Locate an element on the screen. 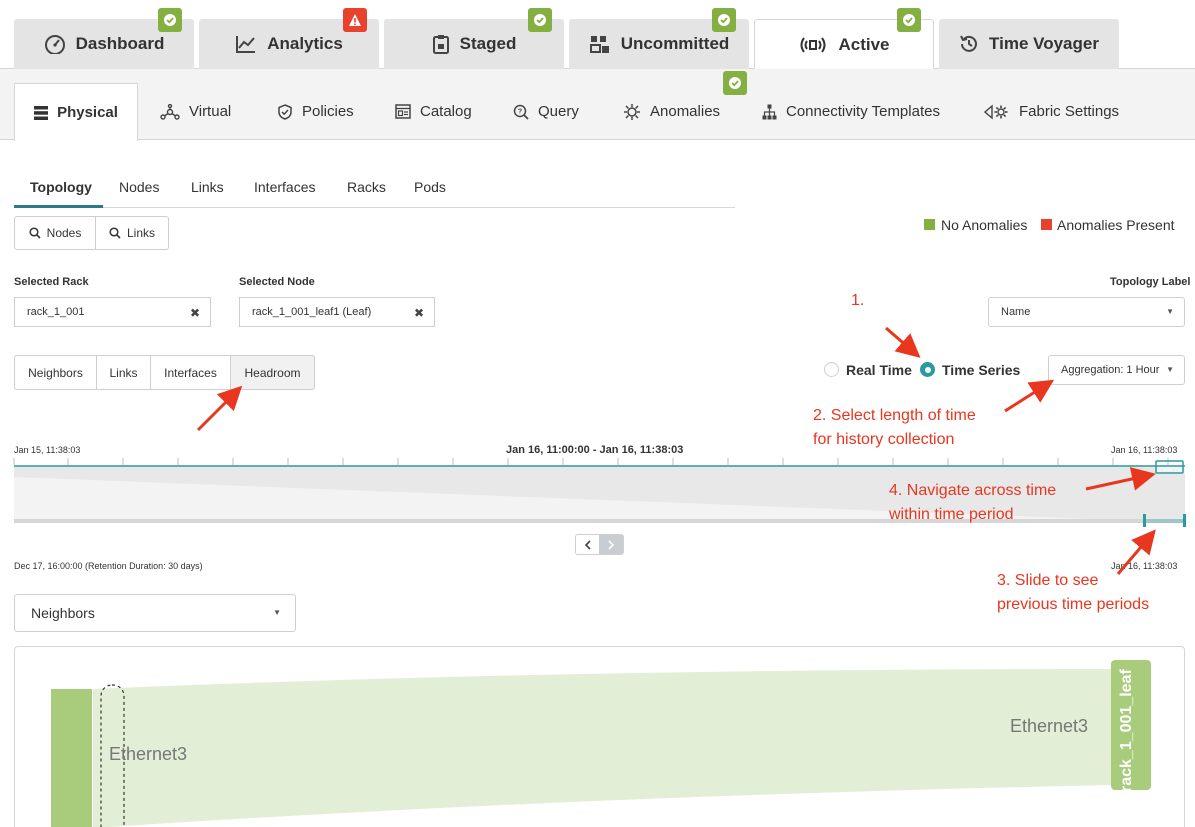 This screenshot has height=827, width=1195. radio-dot is located at coordinates (927, 369).